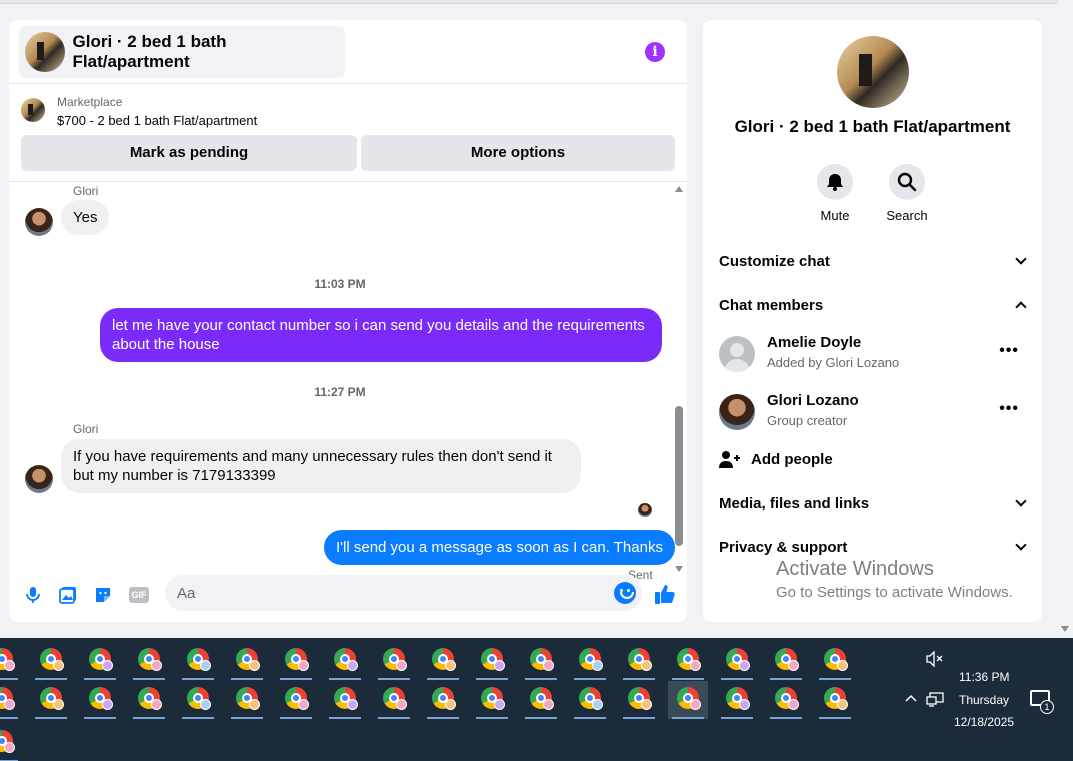 The width and height of the screenshot is (1073, 761). I want to click on gif-icon: GIF, so click(139, 595).